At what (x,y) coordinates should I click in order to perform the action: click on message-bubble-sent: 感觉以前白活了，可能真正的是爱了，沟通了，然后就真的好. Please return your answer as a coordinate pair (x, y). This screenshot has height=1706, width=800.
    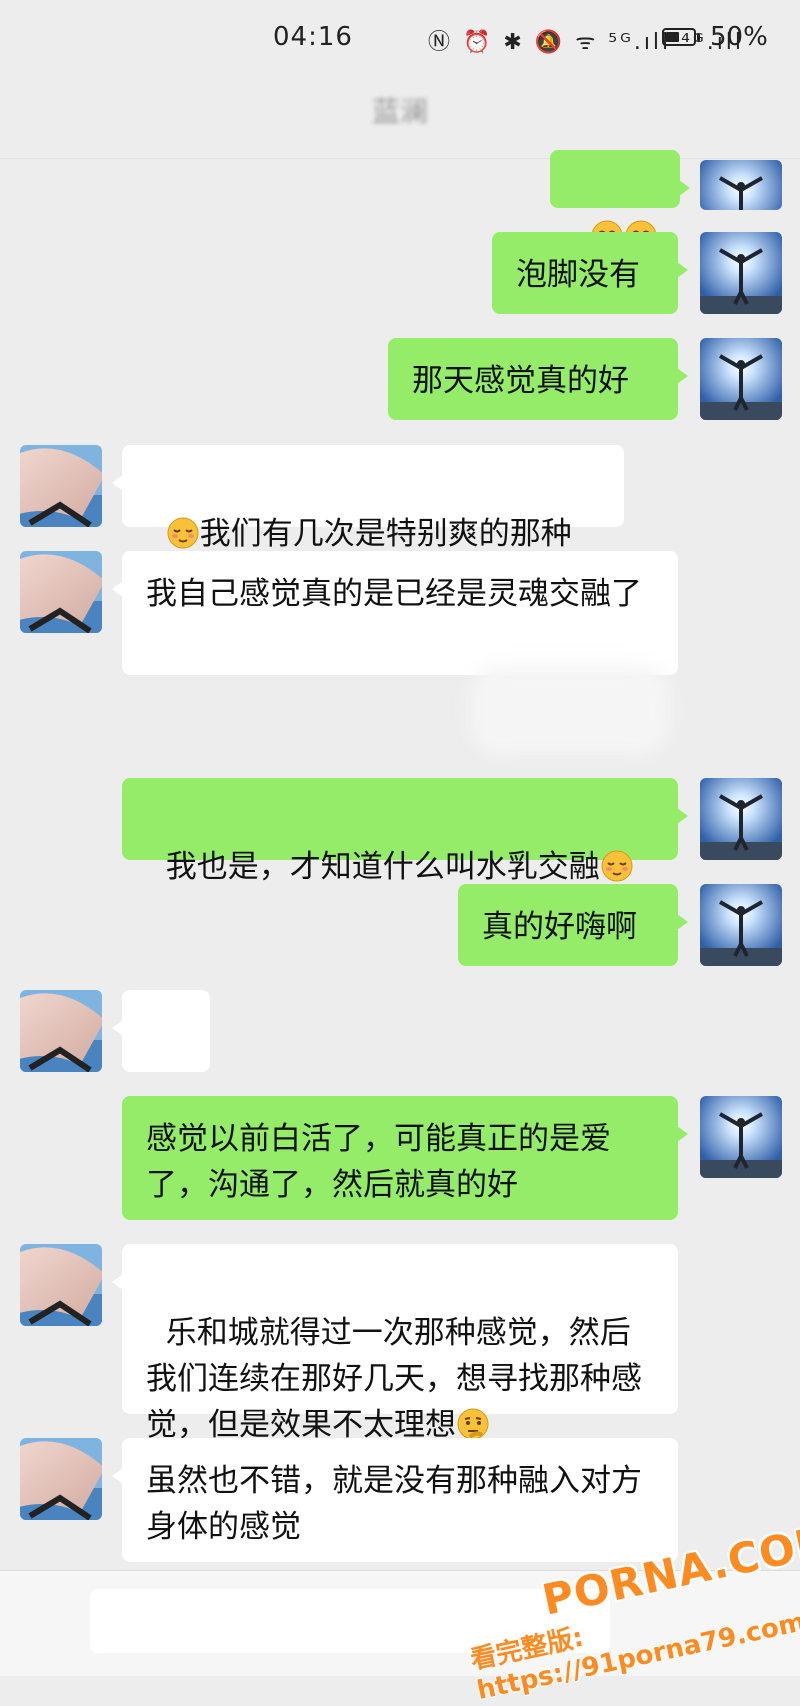
    Looking at the image, I should click on (405, 1158).